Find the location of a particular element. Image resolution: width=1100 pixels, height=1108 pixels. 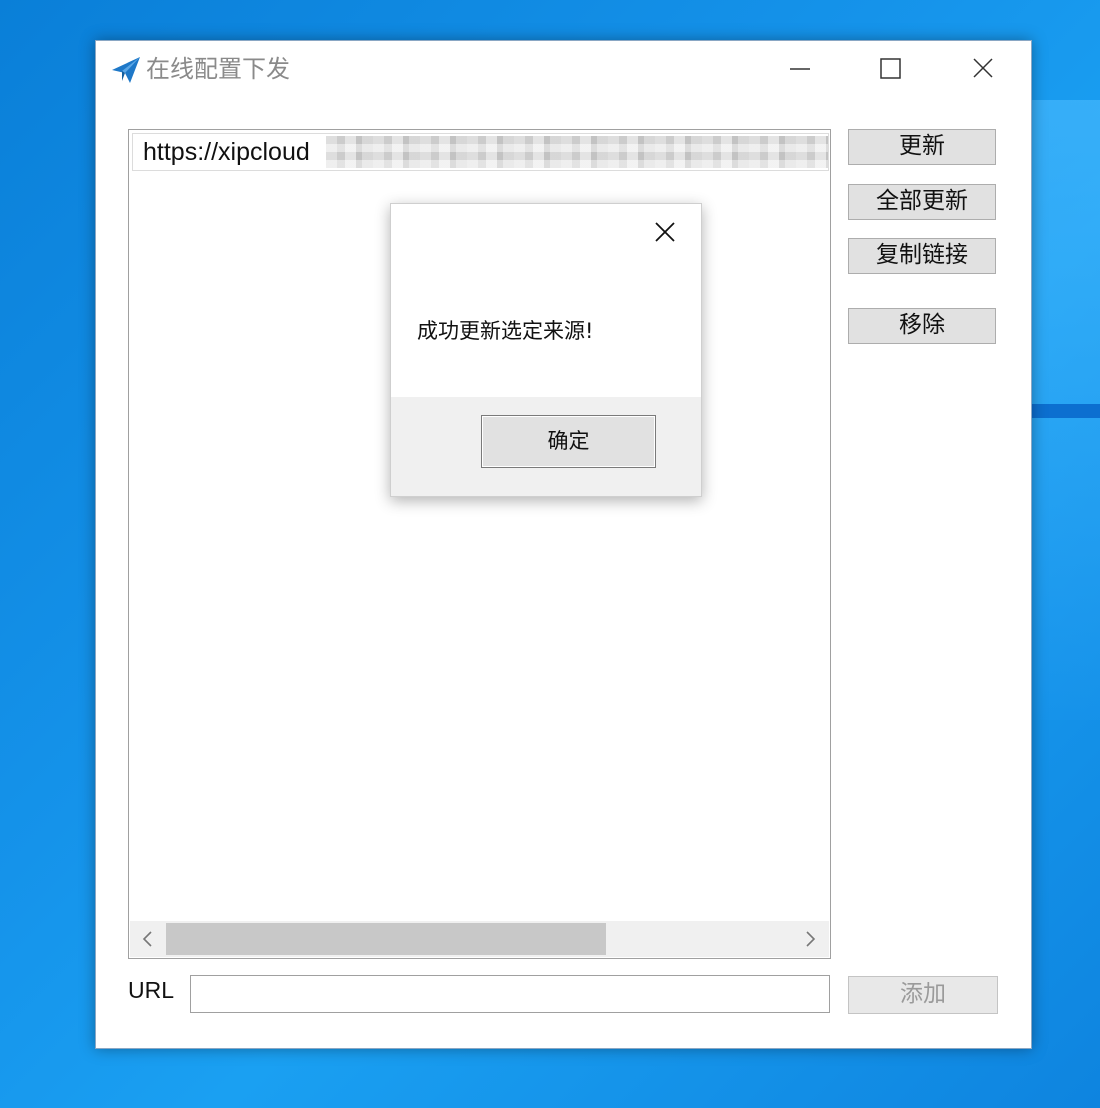

update-button: 更新 is located at coordinates (922, 147).